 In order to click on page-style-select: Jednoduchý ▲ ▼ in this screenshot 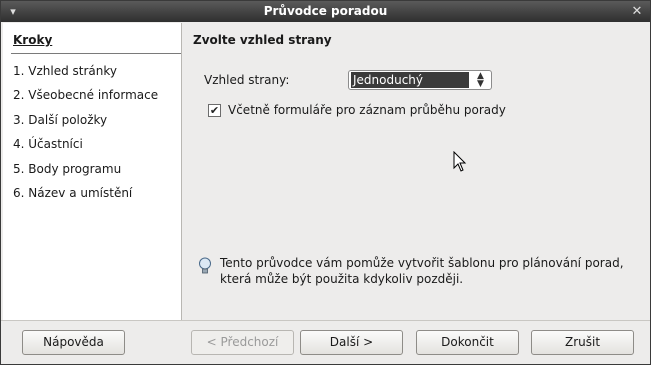, I will do `click(420, 80)`.